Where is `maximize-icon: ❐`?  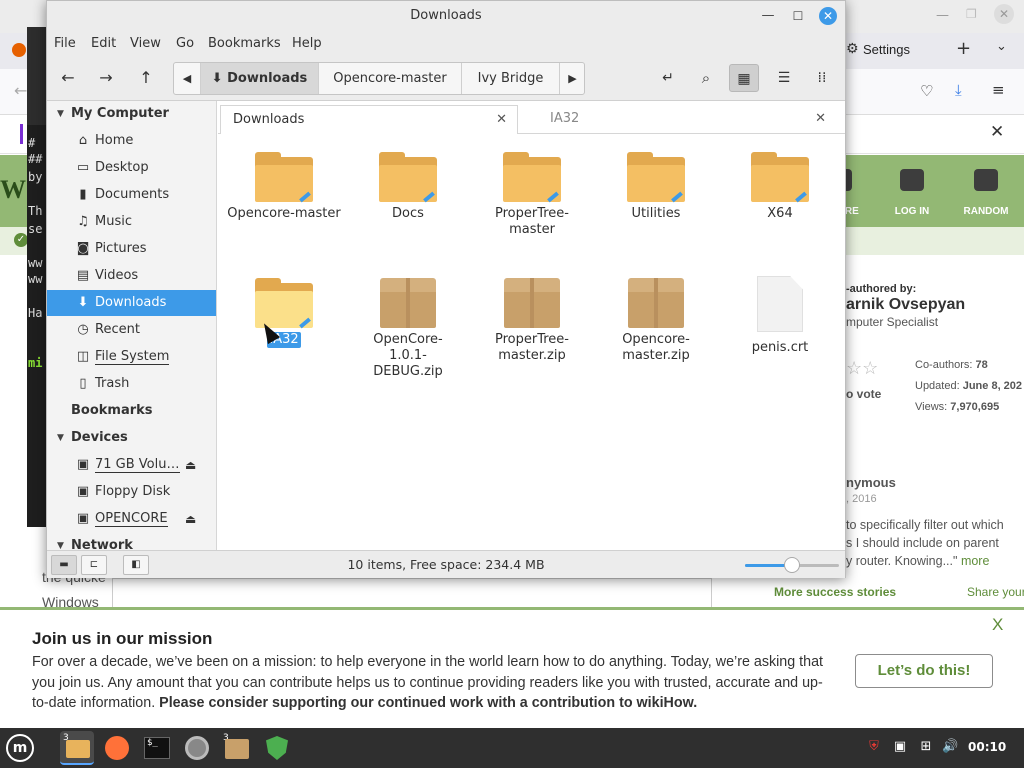
maximize-icon: ❐ is located at coordinates (971, 14).